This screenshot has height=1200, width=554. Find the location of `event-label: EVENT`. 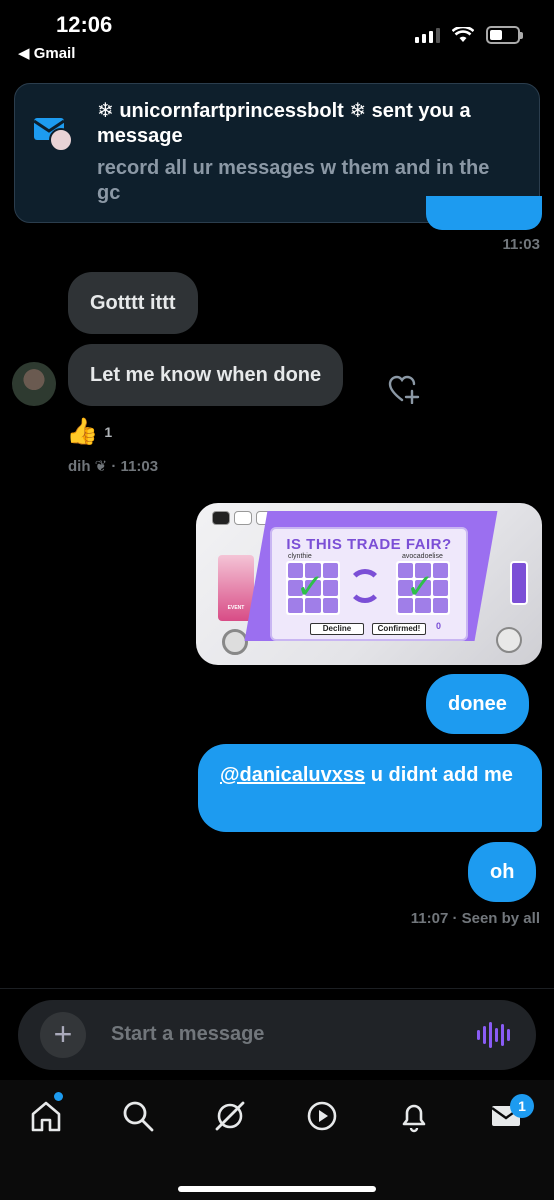

event-label: EVENT is located at coordinates (236, 608).